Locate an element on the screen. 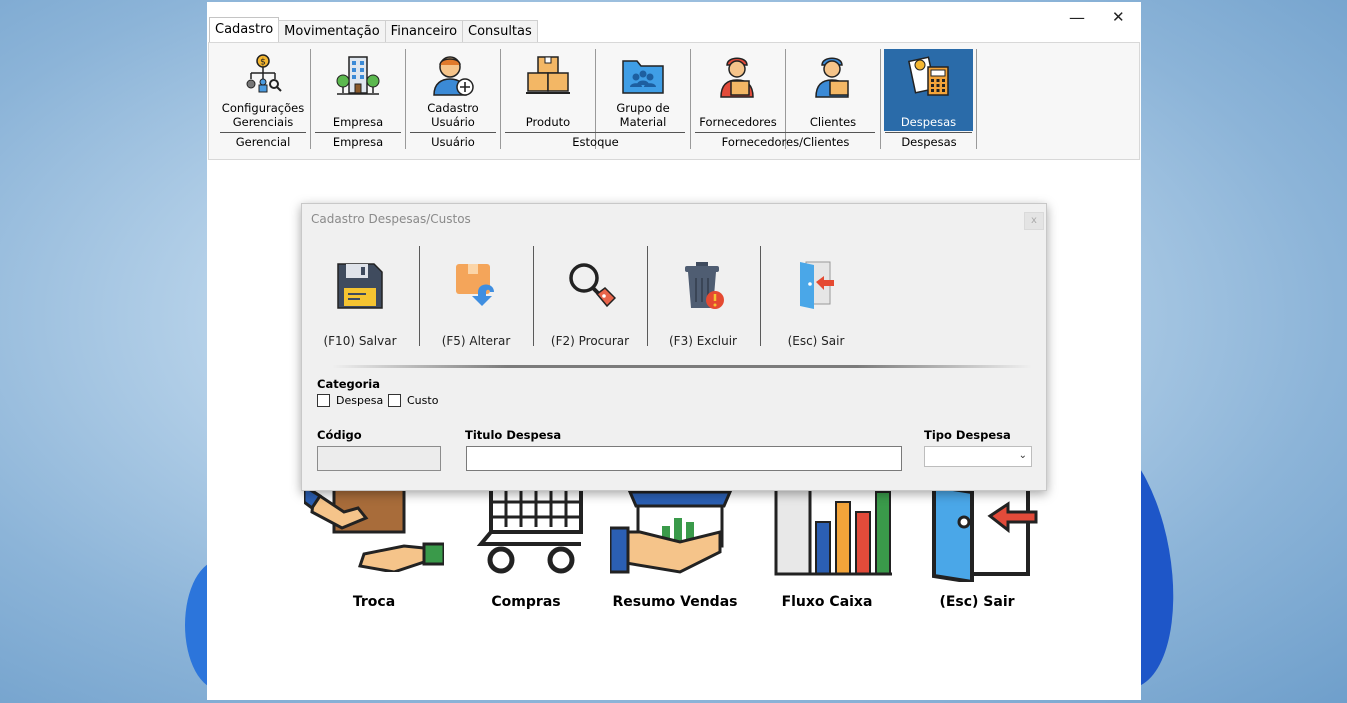 The width and height of the screenshot is (1347, 703). checkbox-label: Despesa is located at coordinates (360, 400).